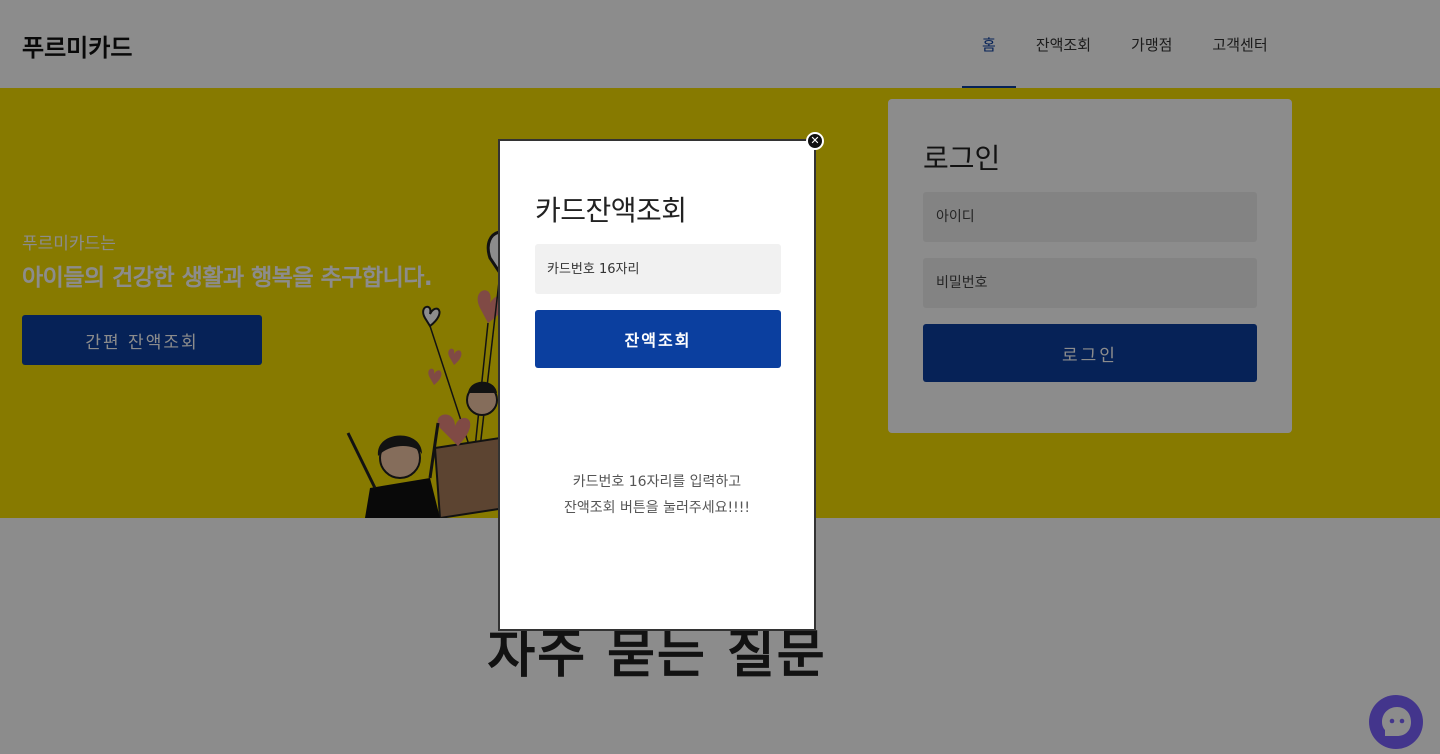 The width and height of the screenshot is (1440, 754). What do you see at coordinates (815, 141) in the screenshot?
I see `close-icon: ✕` at bounding box center [815, 141].